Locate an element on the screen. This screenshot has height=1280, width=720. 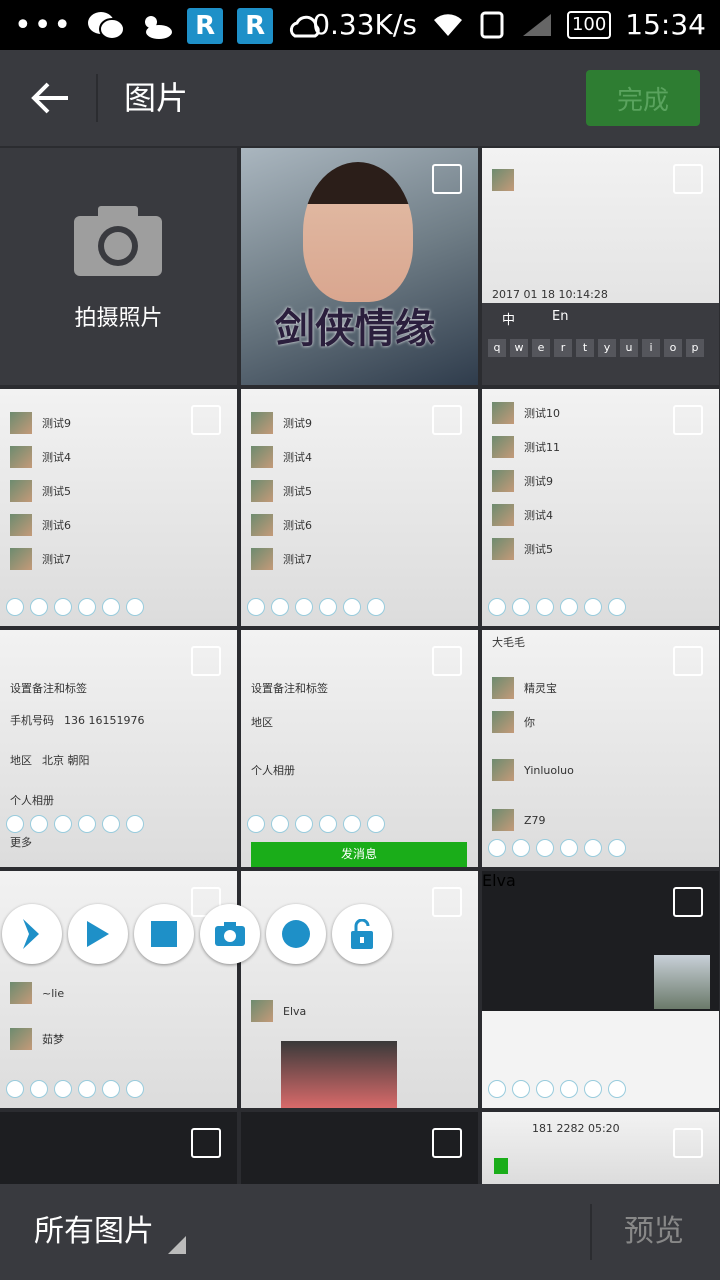
lock-button is located at coordinates (362, 934).